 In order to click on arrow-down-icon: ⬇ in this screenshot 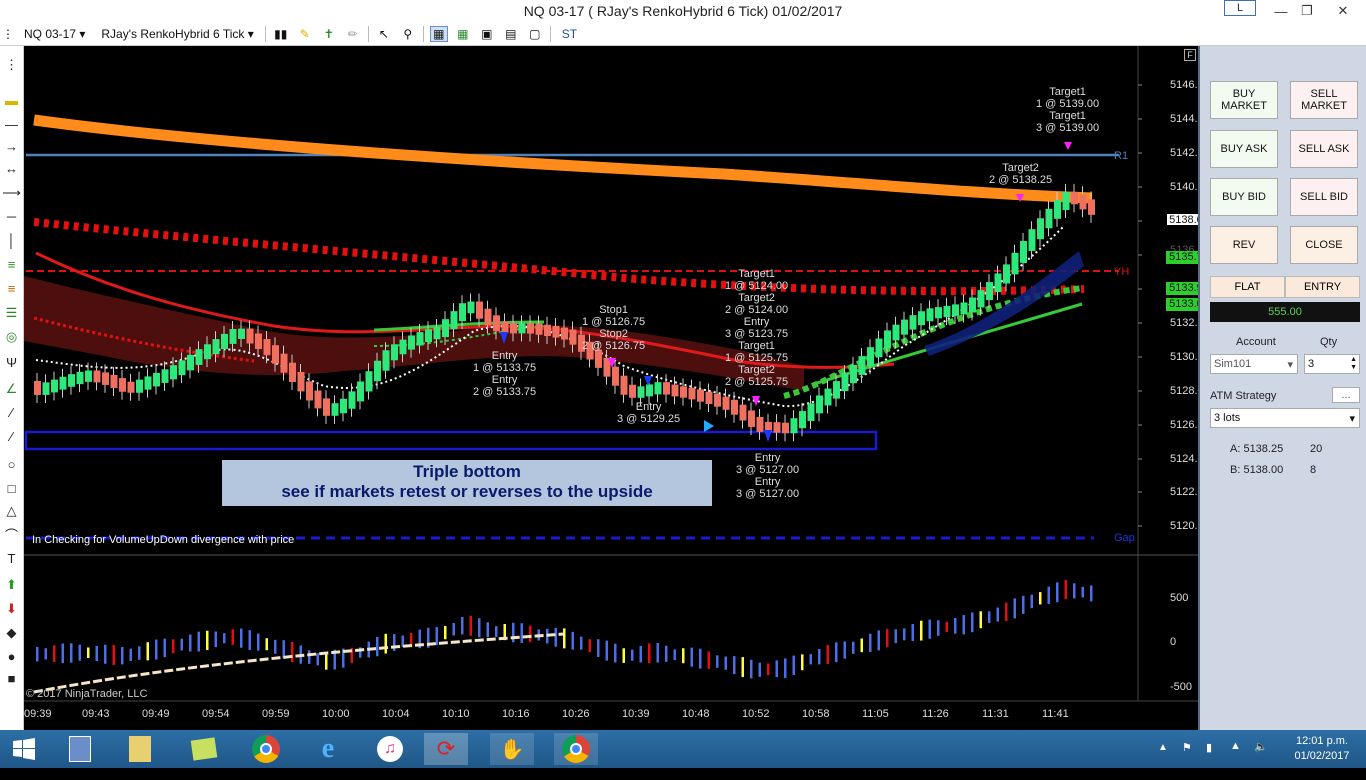, I will do `click(11, 608)`.